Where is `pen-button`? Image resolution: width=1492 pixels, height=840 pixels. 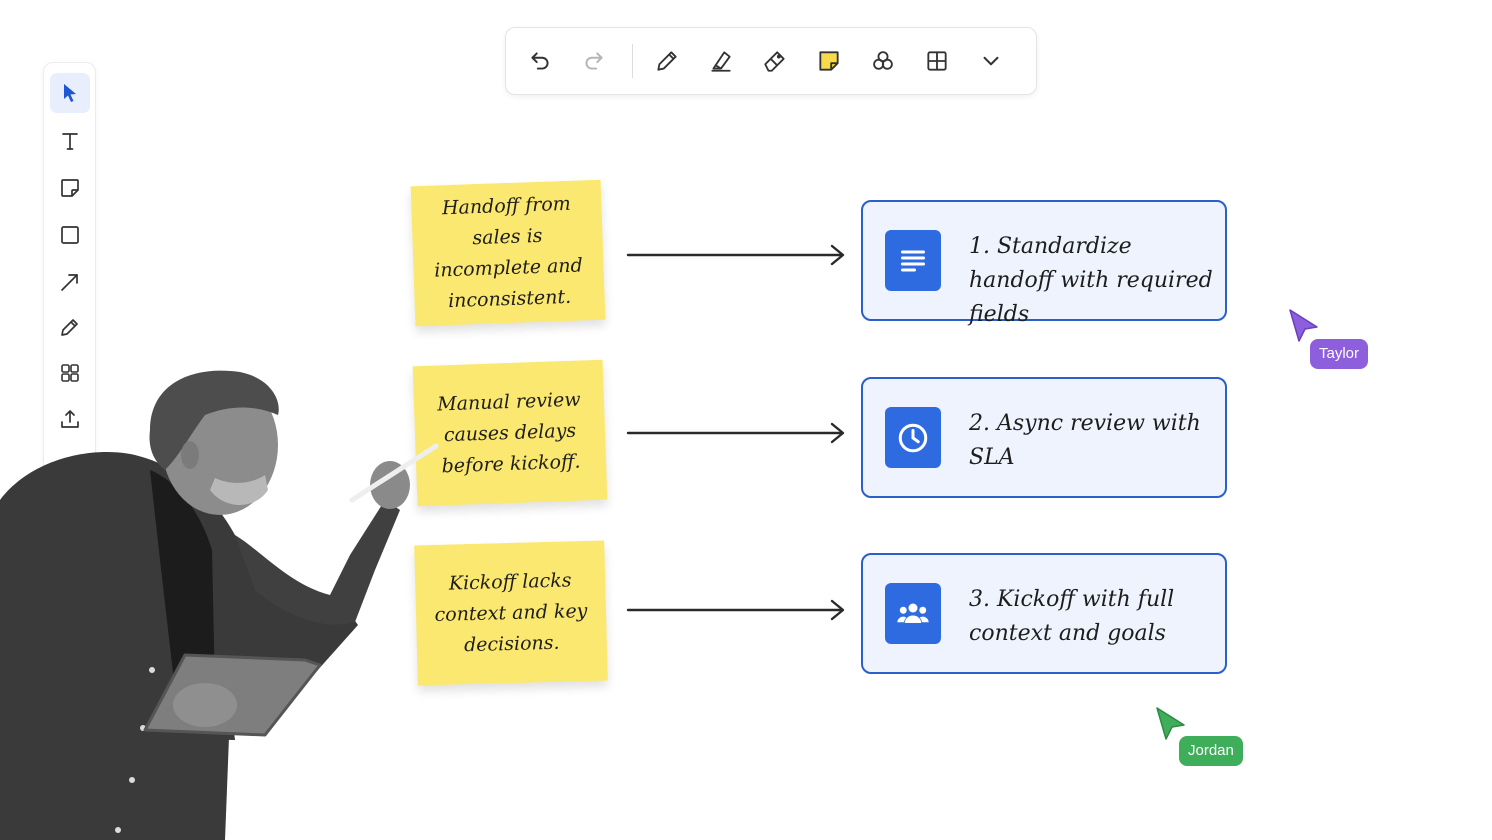
pen-button is located at coordinates (667, 61).